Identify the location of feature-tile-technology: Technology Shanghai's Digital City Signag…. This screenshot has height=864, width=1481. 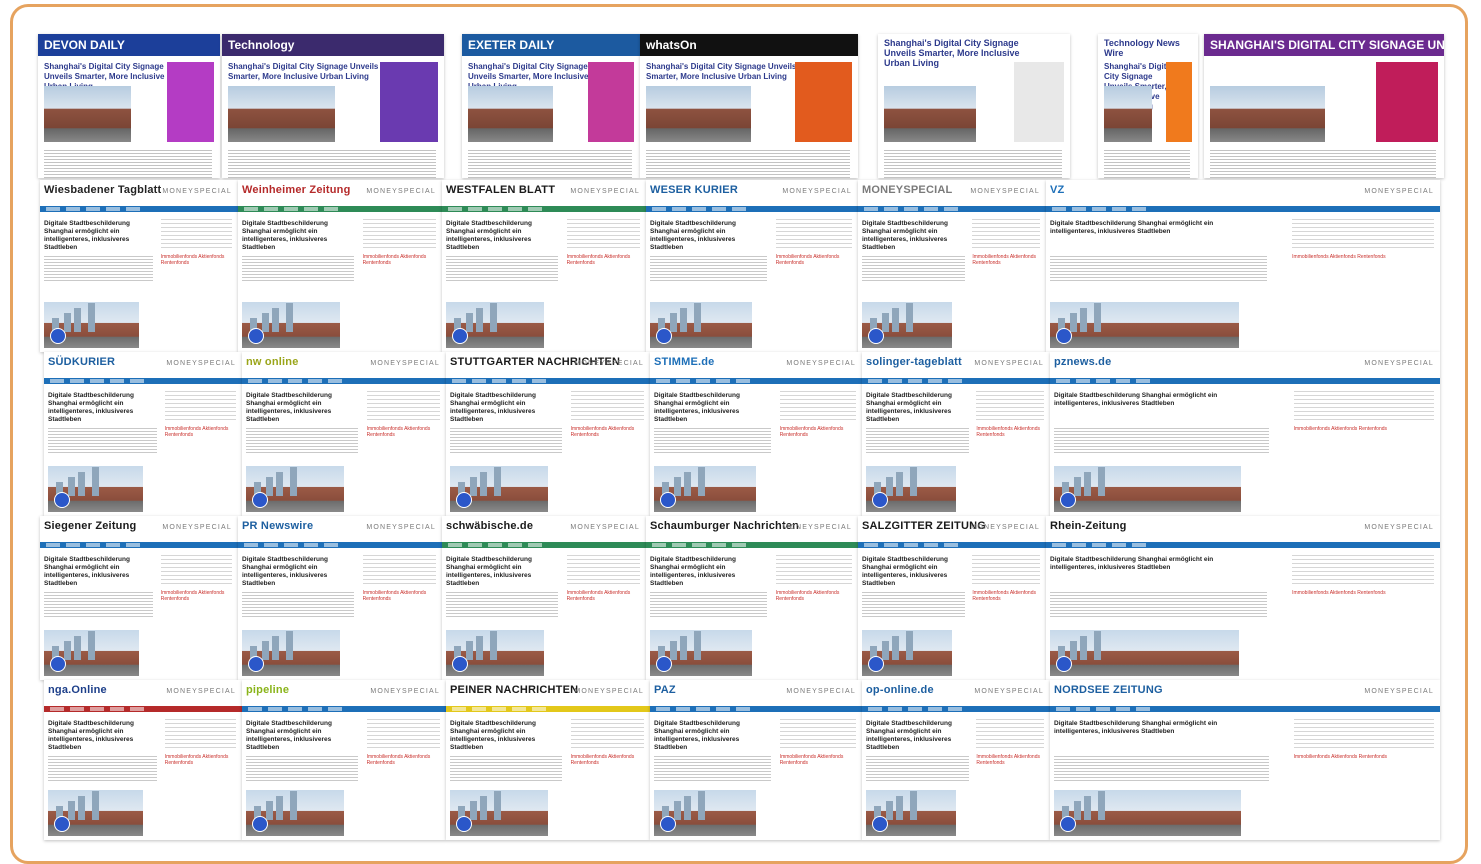
(333, 106).